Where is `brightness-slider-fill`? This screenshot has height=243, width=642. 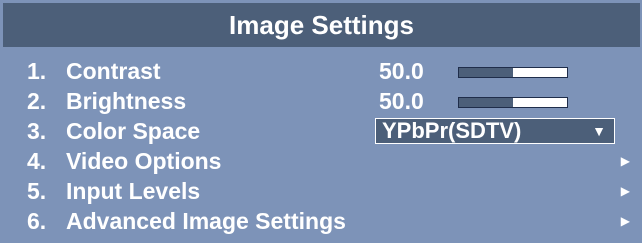
brightness-slider-fill is located at coordinates (486, 102).